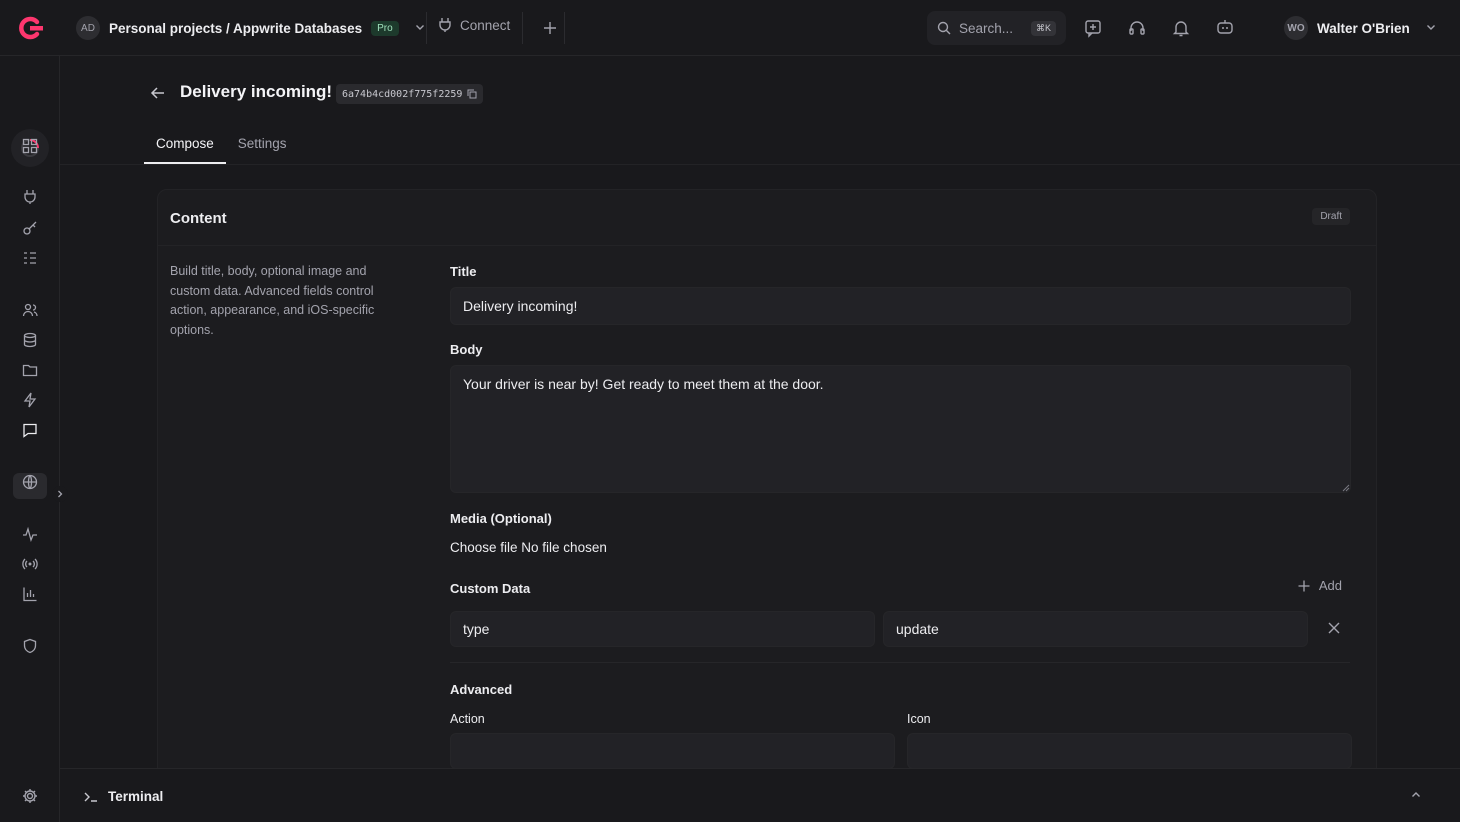 The height and width of the screenshot is (822, 1460). What do you see at coordinates (1181, 28) in the screenshot?
I see `bell-icon` at bounding box center [1181, 28].